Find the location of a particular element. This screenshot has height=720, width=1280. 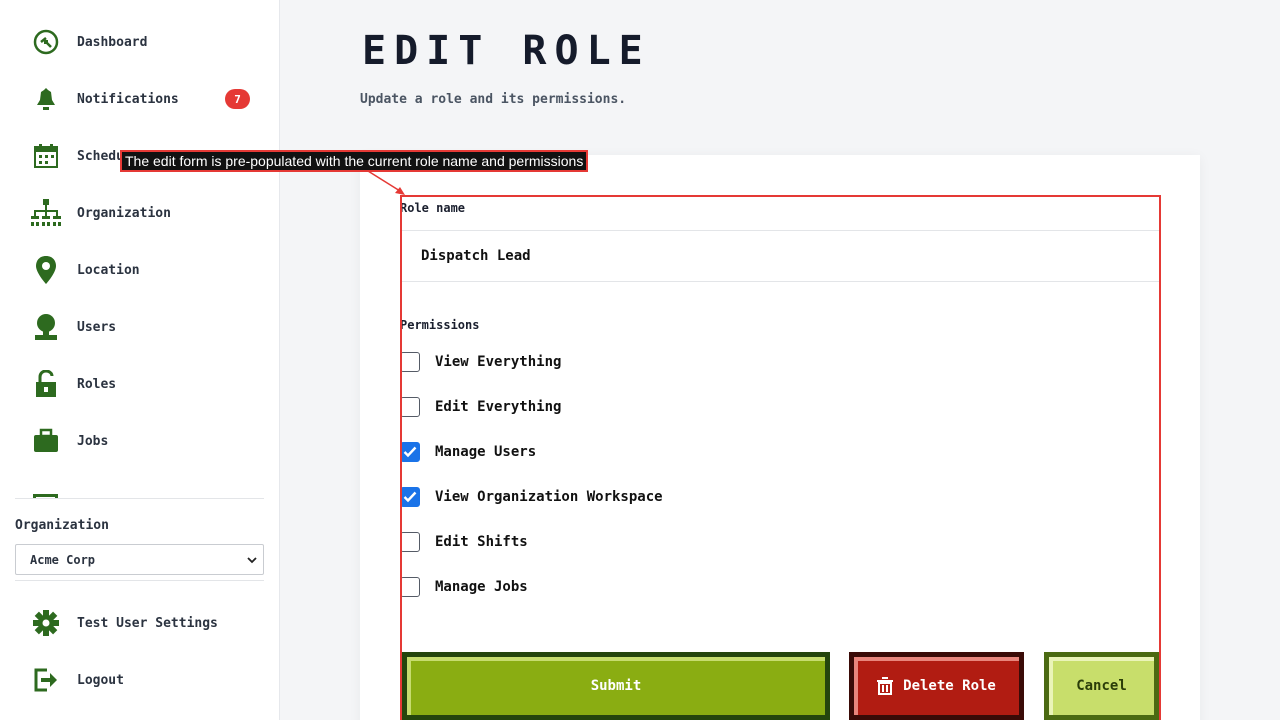

sidebar-item-label: Notifications is located at coordinates (128, 99).